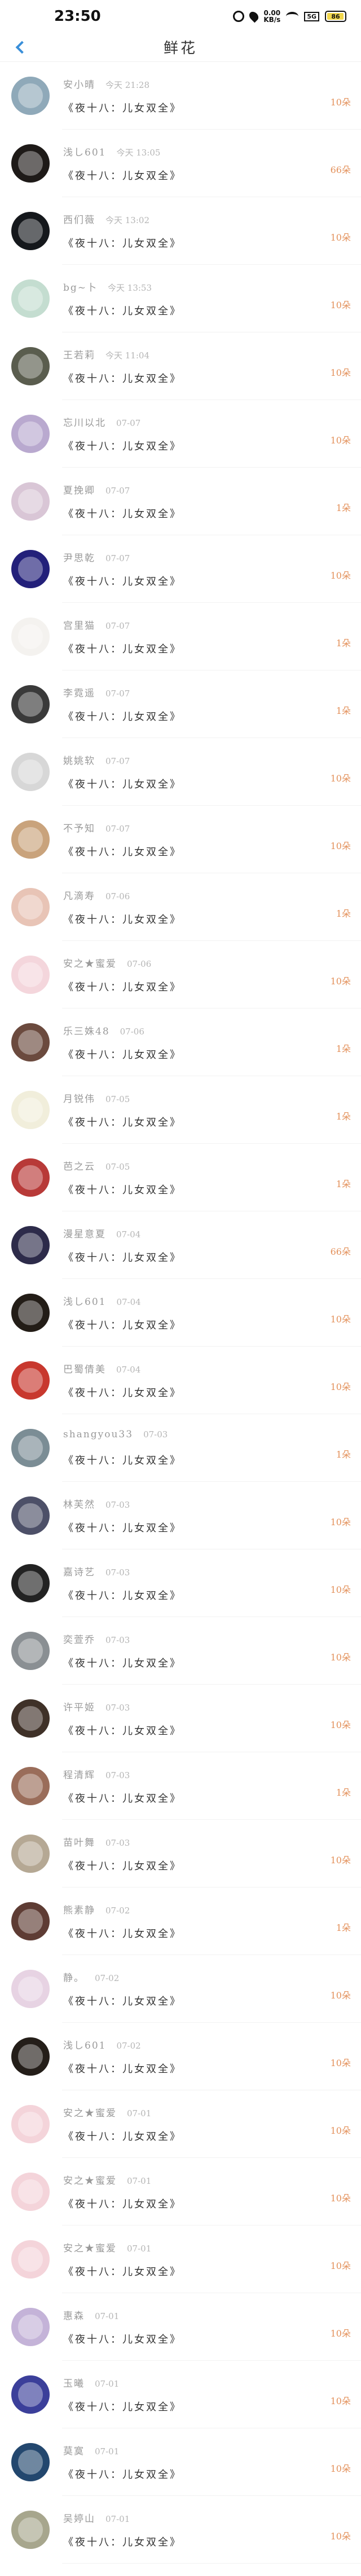 Image resolution: width=361 pixels, height=2576 pixels. What do you see at coordinates (180, 366) in the screenshot?
I see `gift-record-row: 王若莉 今天 11:04 《夜十八：儿女双全》 10朵` at bounding box center [180, 366].